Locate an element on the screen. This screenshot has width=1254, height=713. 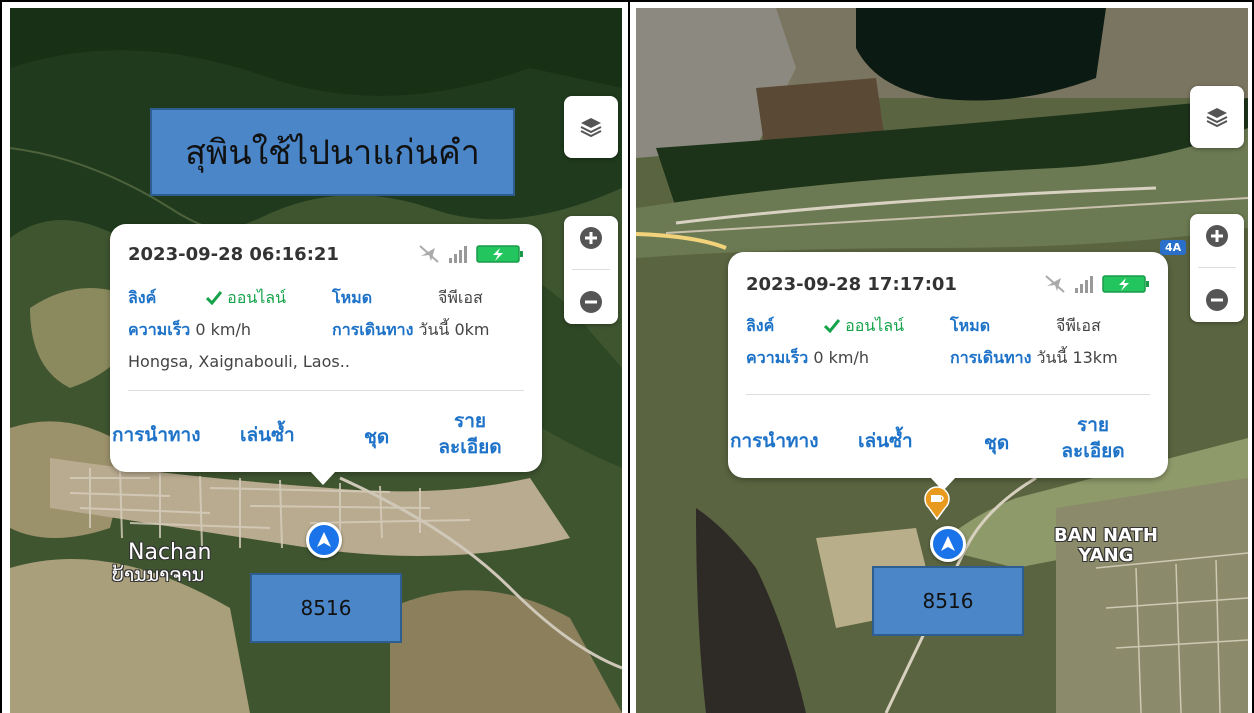
layers-button-right is located at coordinates (1217, 117).